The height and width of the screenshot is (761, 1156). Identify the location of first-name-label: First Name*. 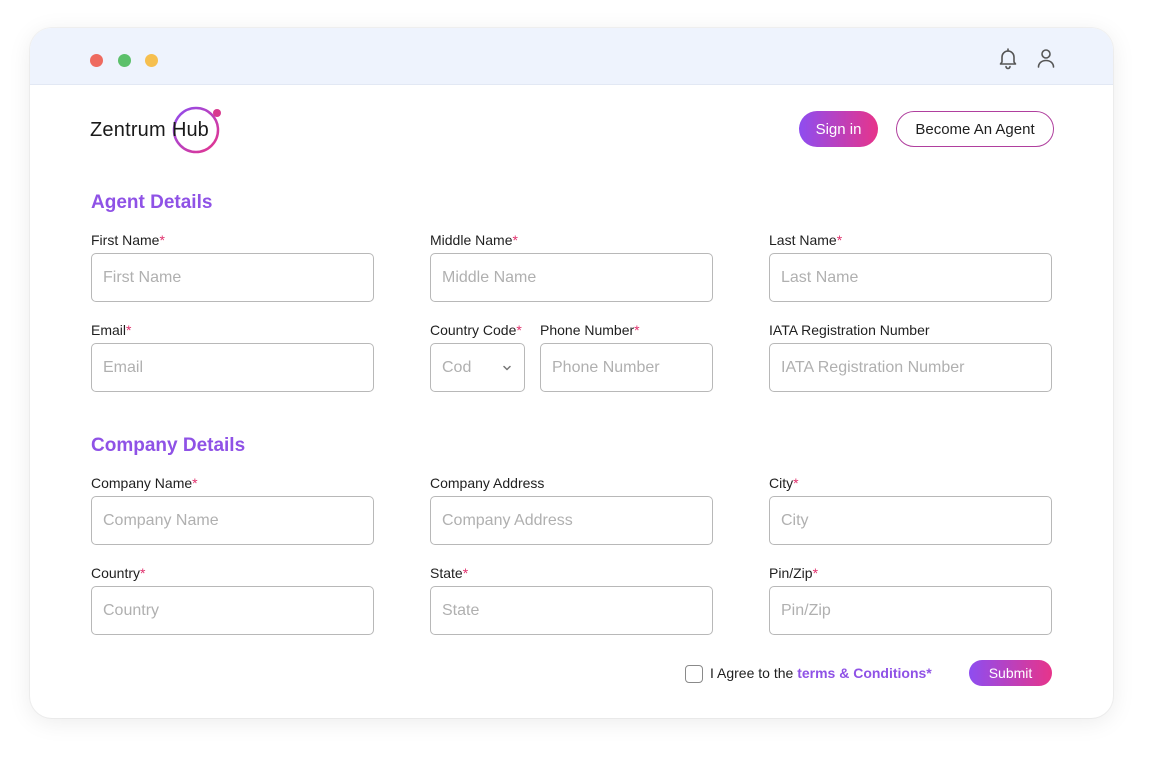
(128, 240).